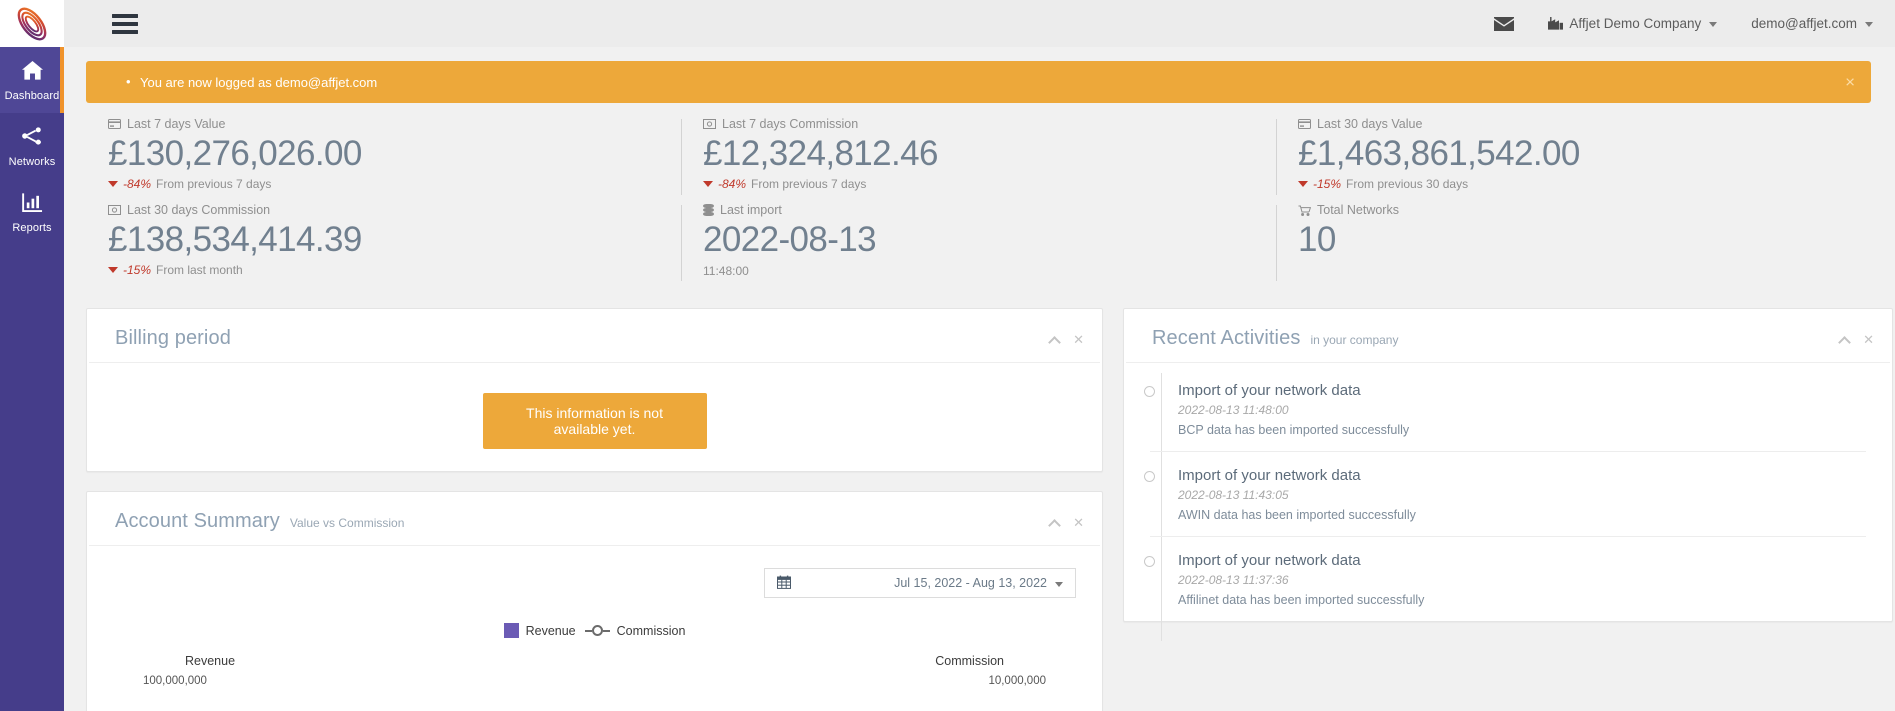  Describe the element at coordinates (594, 519) in the screenshot. I see `panel-header: Account Summary Value vs Commission ✕` at that location.